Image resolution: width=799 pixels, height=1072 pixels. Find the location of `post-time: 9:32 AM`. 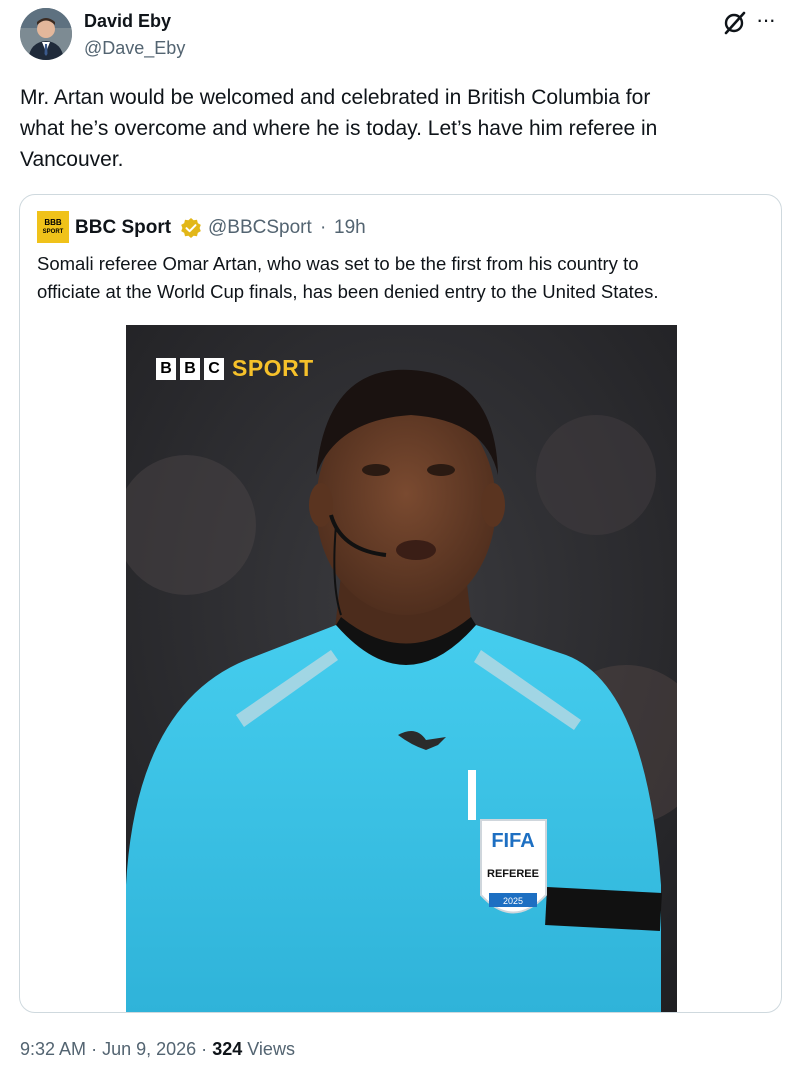

post-time: 9:32 AM is located at coordinates (53, 1049).